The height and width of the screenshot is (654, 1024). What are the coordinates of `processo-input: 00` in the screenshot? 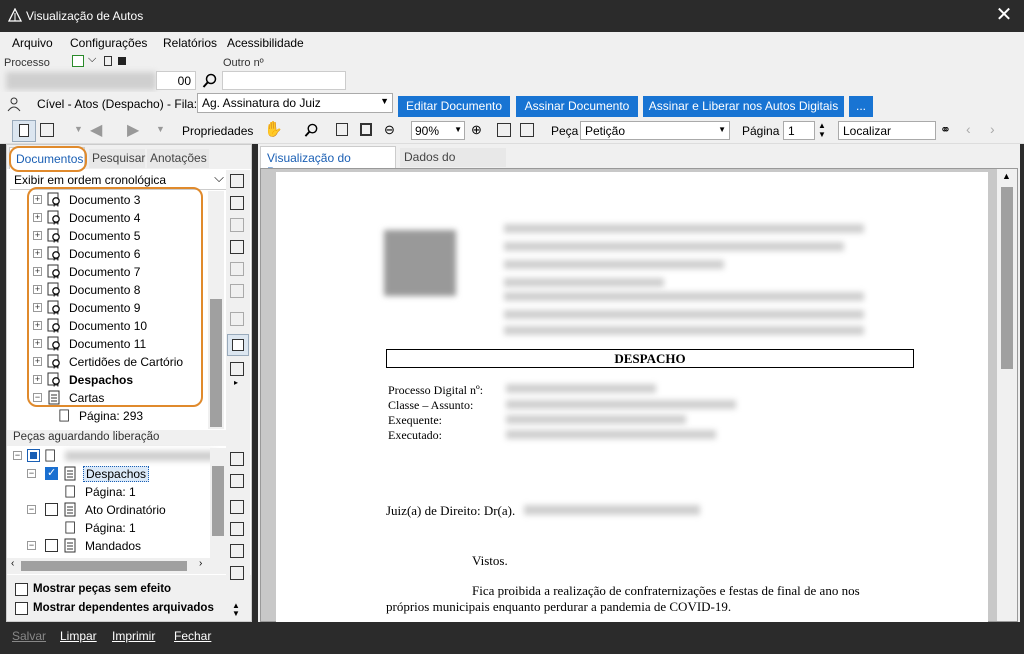 It's located at (176, 80).